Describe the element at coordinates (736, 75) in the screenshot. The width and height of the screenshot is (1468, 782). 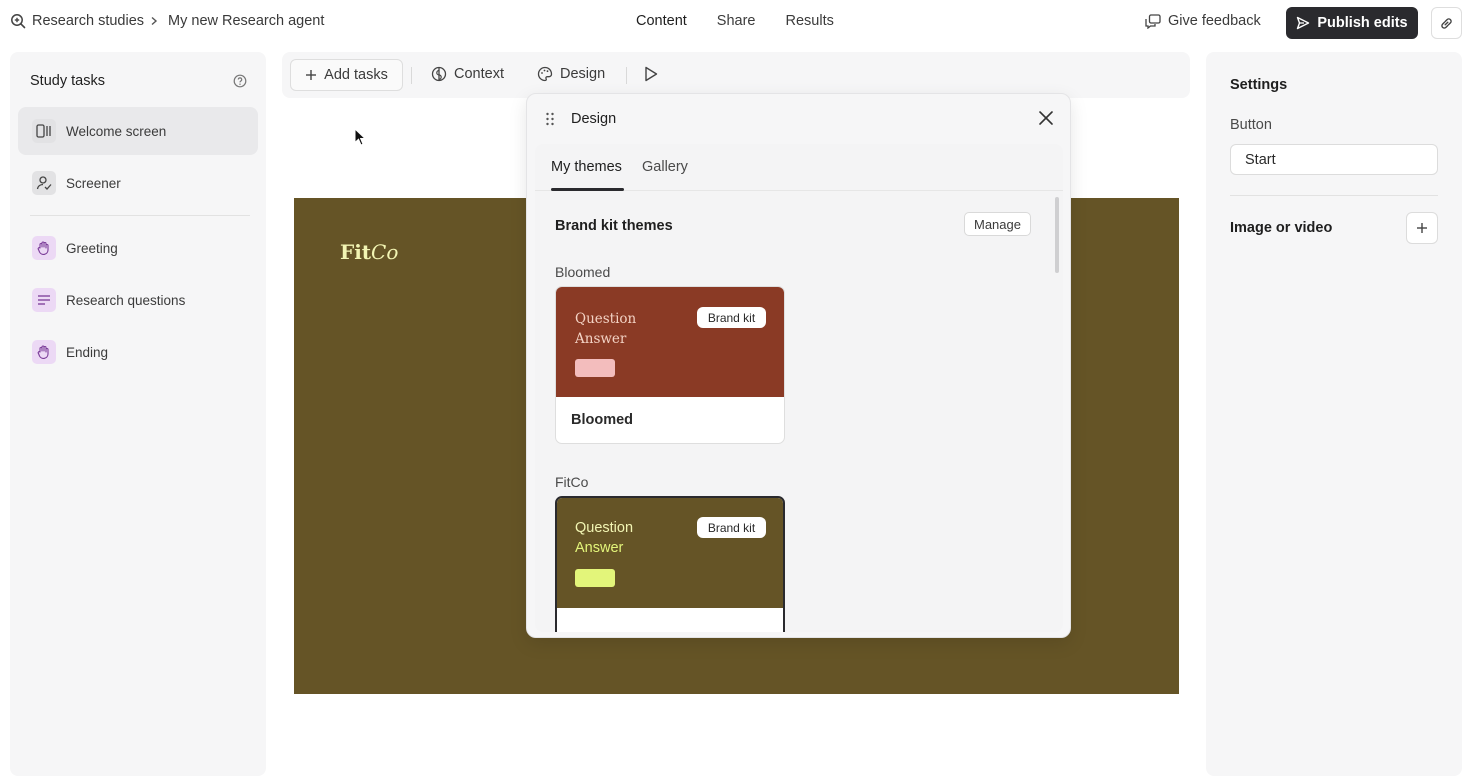
I see `editor-toolbar: Add tasks Context Design` at that location.